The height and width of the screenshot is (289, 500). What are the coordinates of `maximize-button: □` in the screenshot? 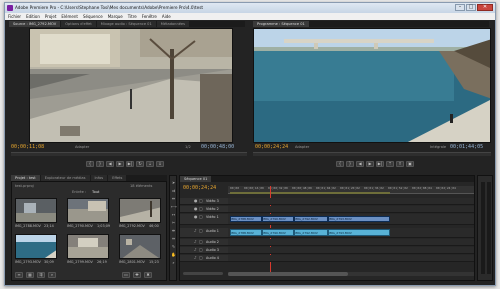 It's located at (471, 7).